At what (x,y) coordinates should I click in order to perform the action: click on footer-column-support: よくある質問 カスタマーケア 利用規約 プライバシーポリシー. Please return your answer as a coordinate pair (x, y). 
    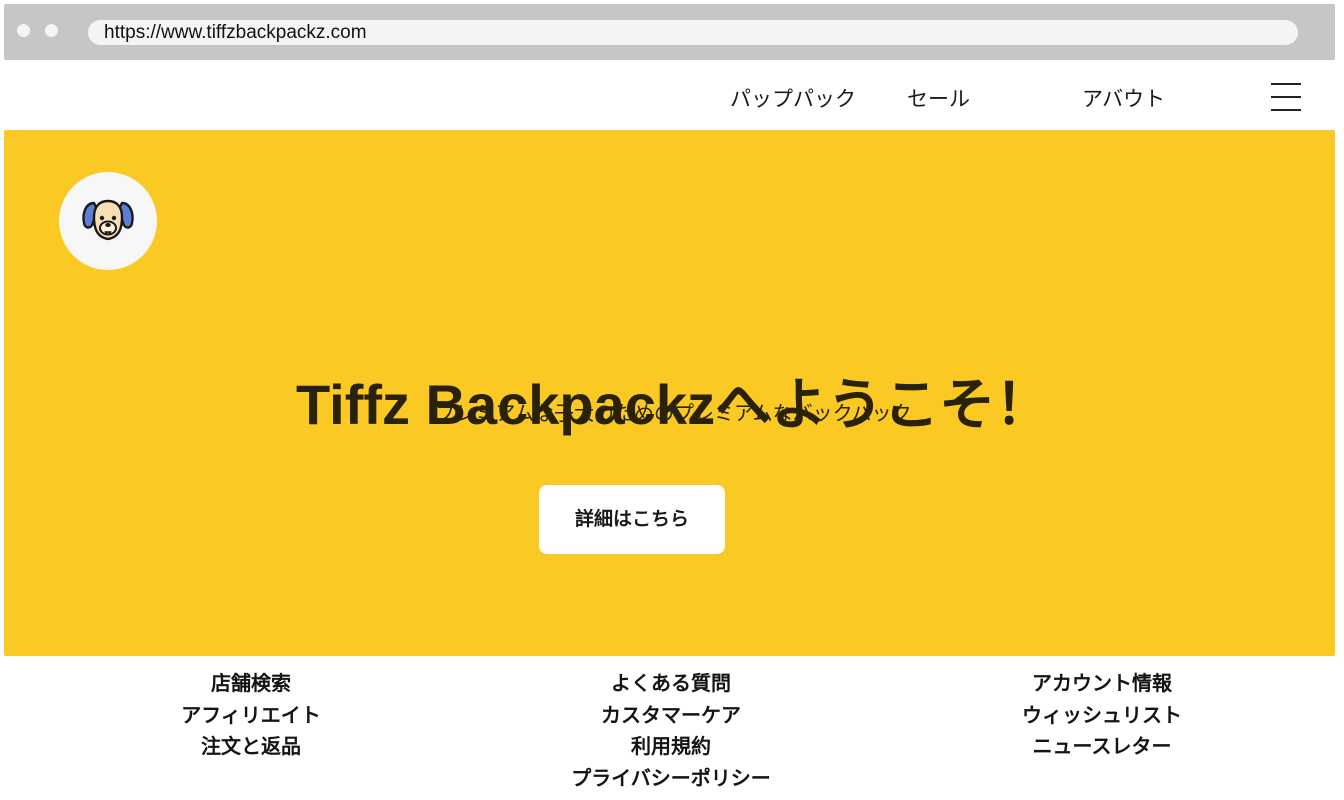
    Looking at the image, I should click on (671, 731).